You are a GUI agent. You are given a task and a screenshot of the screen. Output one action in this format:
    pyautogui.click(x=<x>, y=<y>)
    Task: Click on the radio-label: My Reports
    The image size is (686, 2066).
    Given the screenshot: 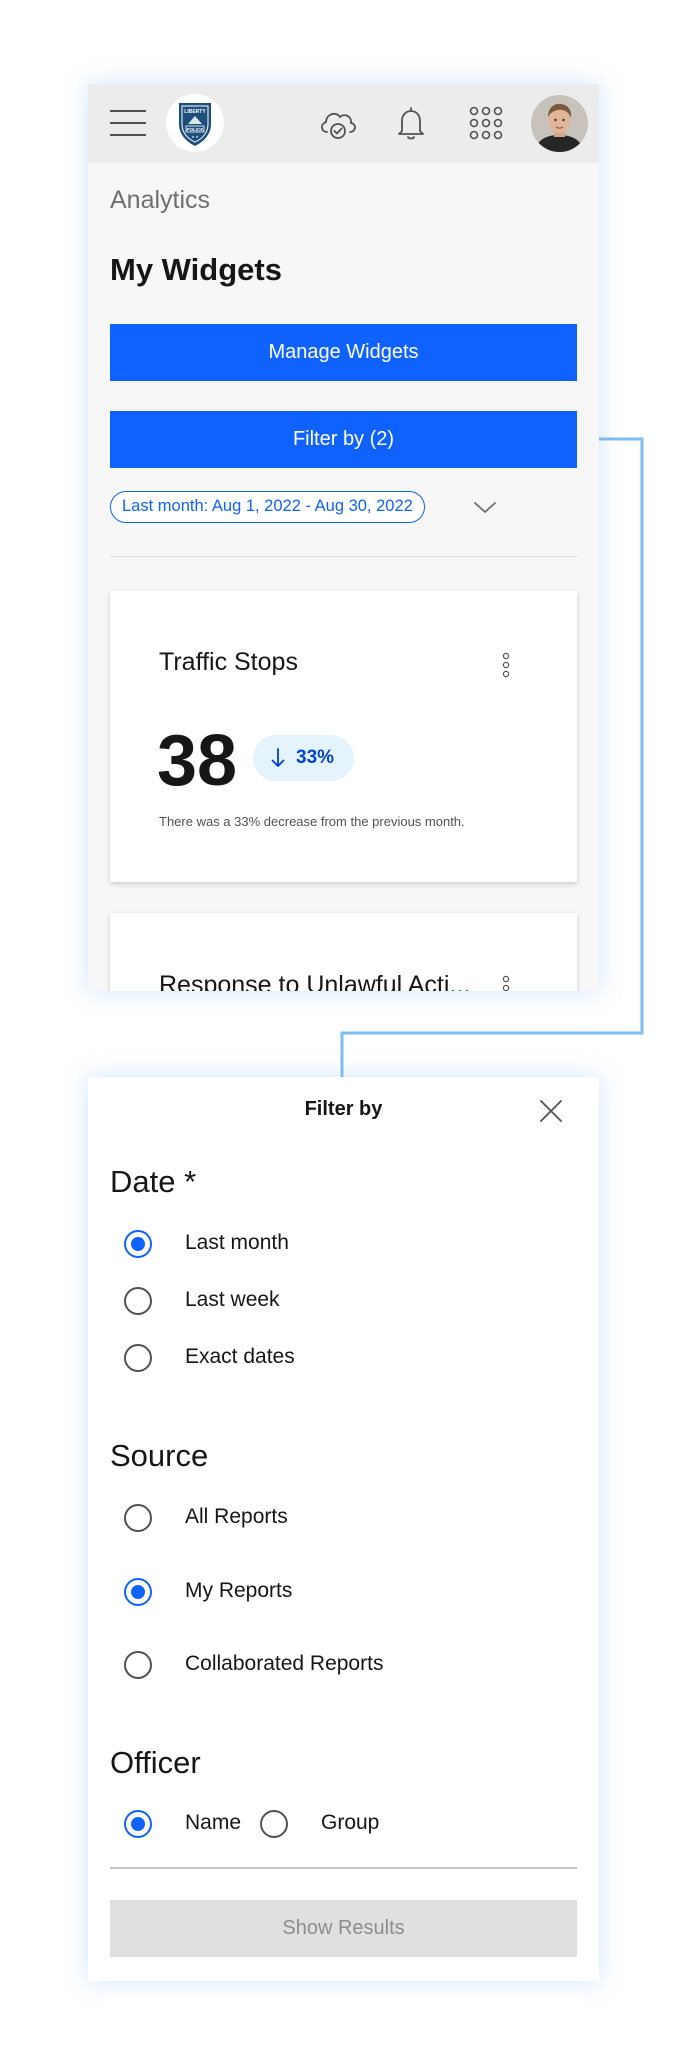 What is the action you would take?
    pyautogui.click(x=239, y=1590)
    